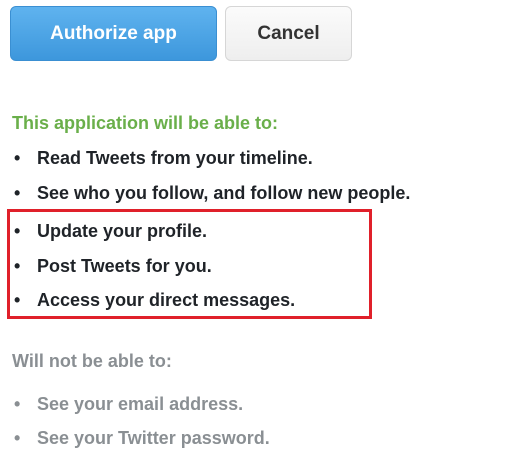  Describe the element at coordinates (92, 361) in the screenshot. I see `denied-permissions-heading: Will not be able to:` at that location.